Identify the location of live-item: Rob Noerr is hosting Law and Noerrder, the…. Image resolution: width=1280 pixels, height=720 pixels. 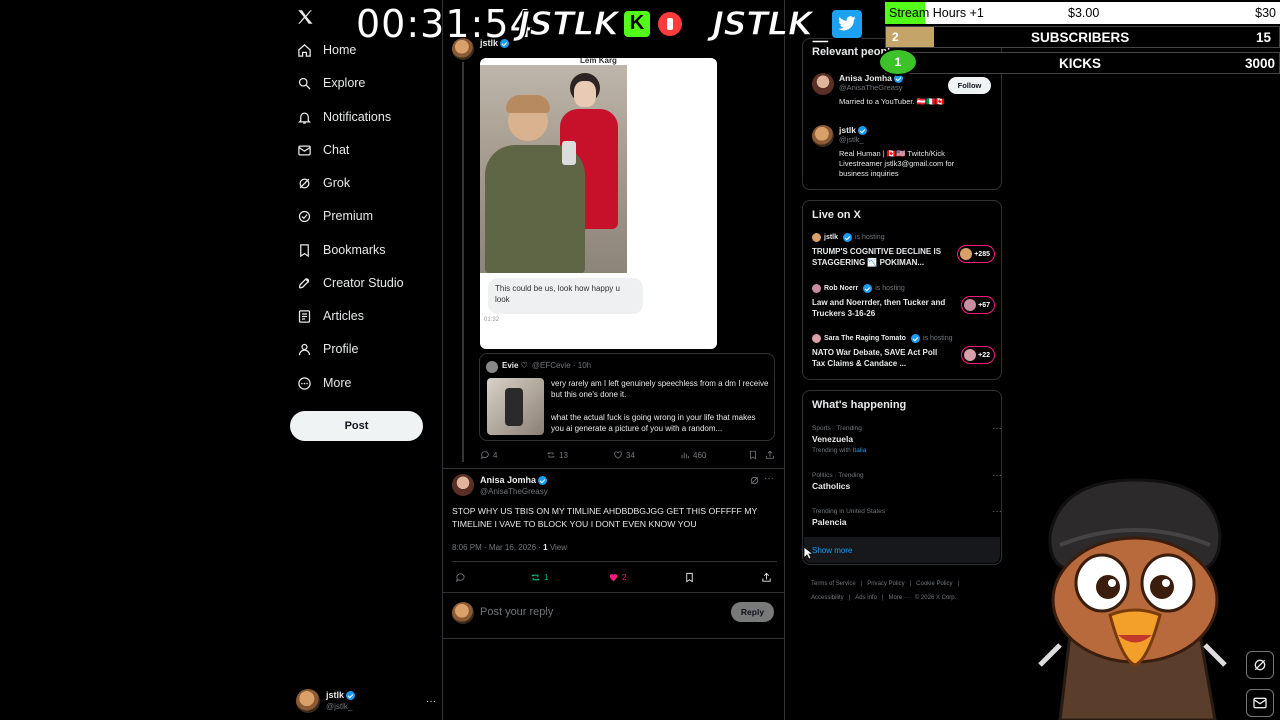
(907, 301).